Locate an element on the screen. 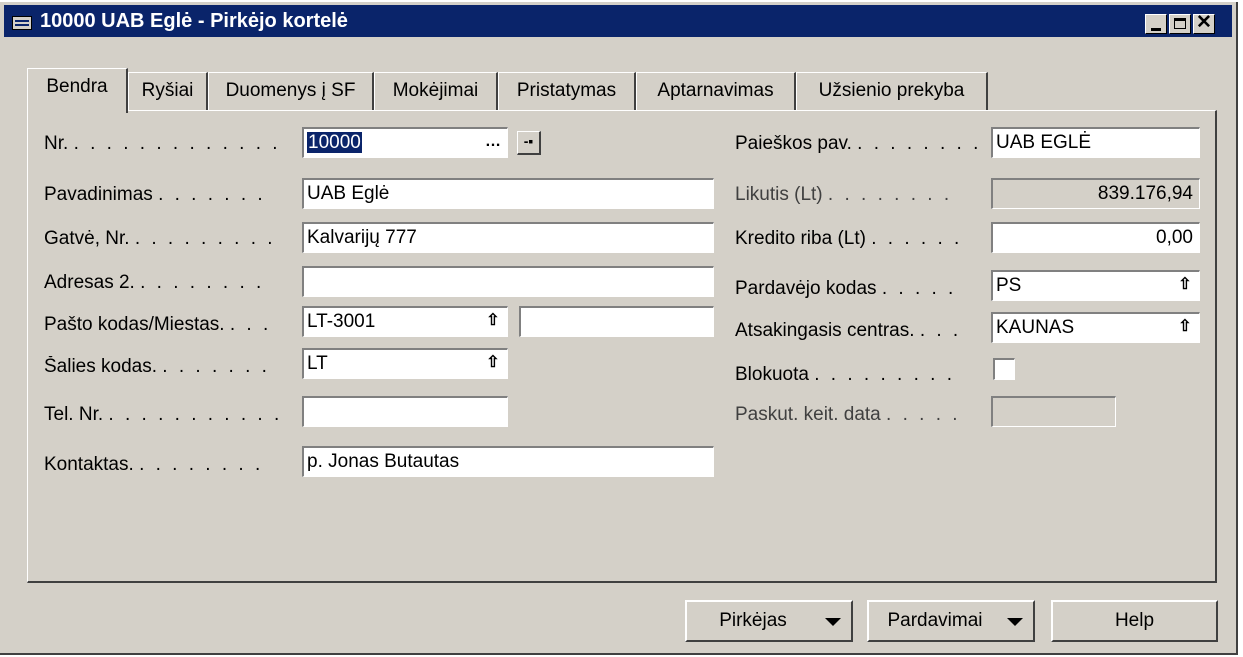  label-paskut-keit-data: Paskut. keit. data . . . . . is located at coordinates (848, 414).